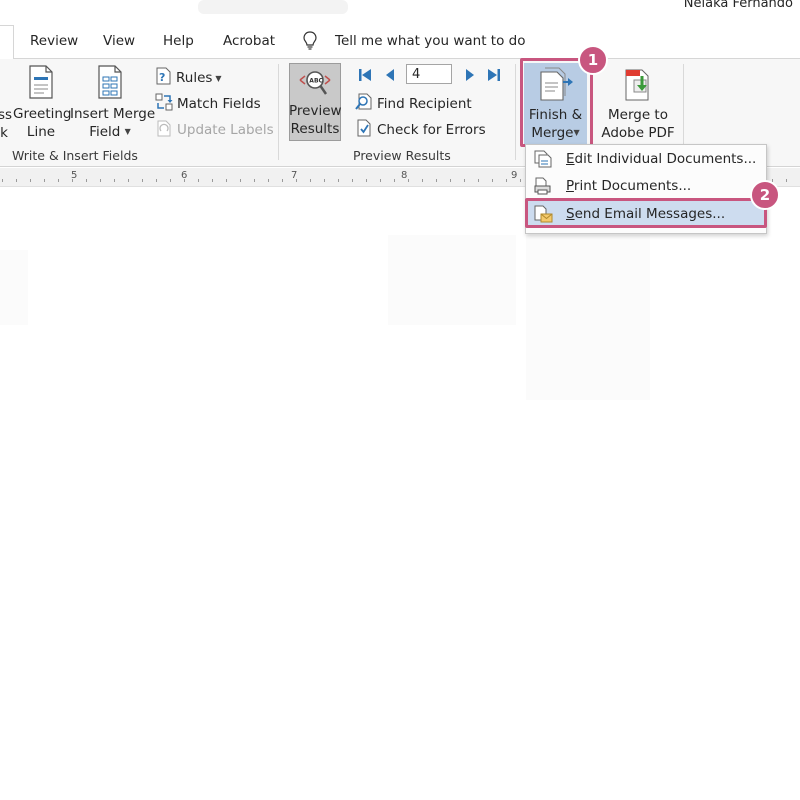  Describe the element at coordinates (390, 77) in the screenshot. I see `previous-record-icon` at that location.